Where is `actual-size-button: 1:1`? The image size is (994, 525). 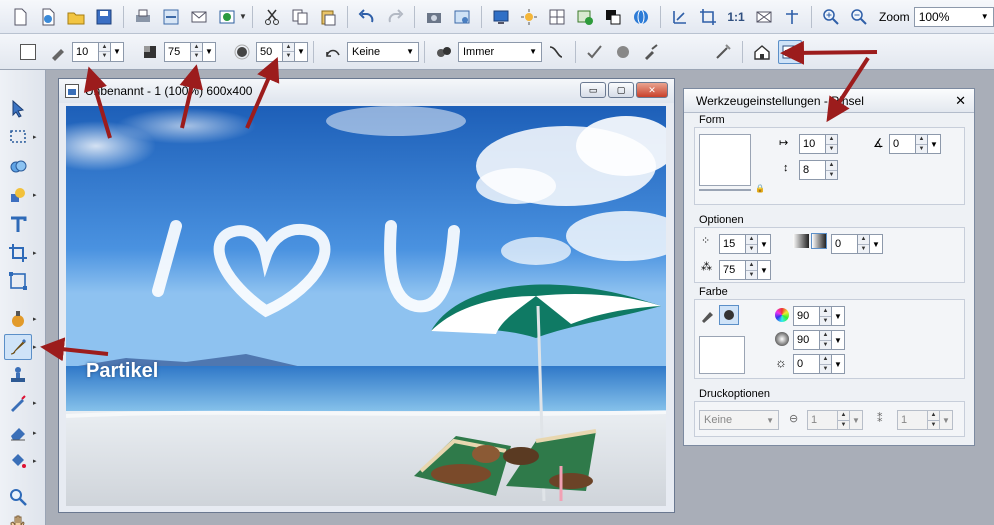 actual-size-button: 1:1 is located at coordinates (736, 17).